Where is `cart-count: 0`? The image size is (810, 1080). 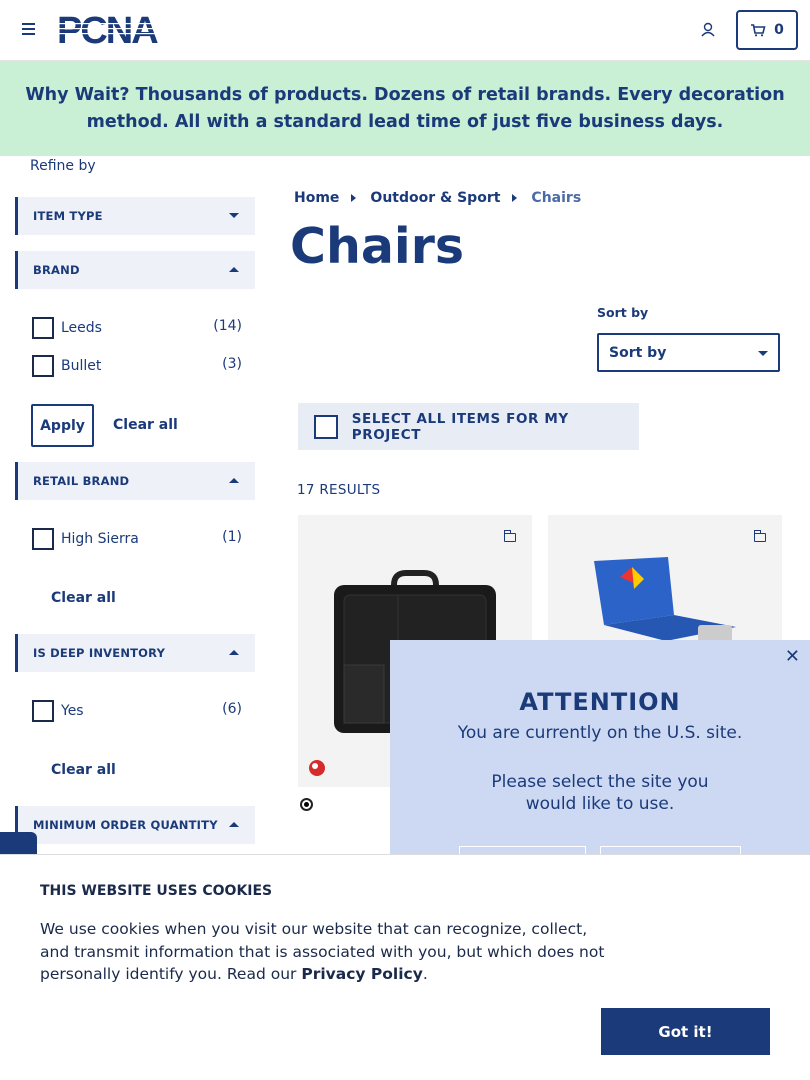 cart-count: 0 is located at coordinates (779, 30).